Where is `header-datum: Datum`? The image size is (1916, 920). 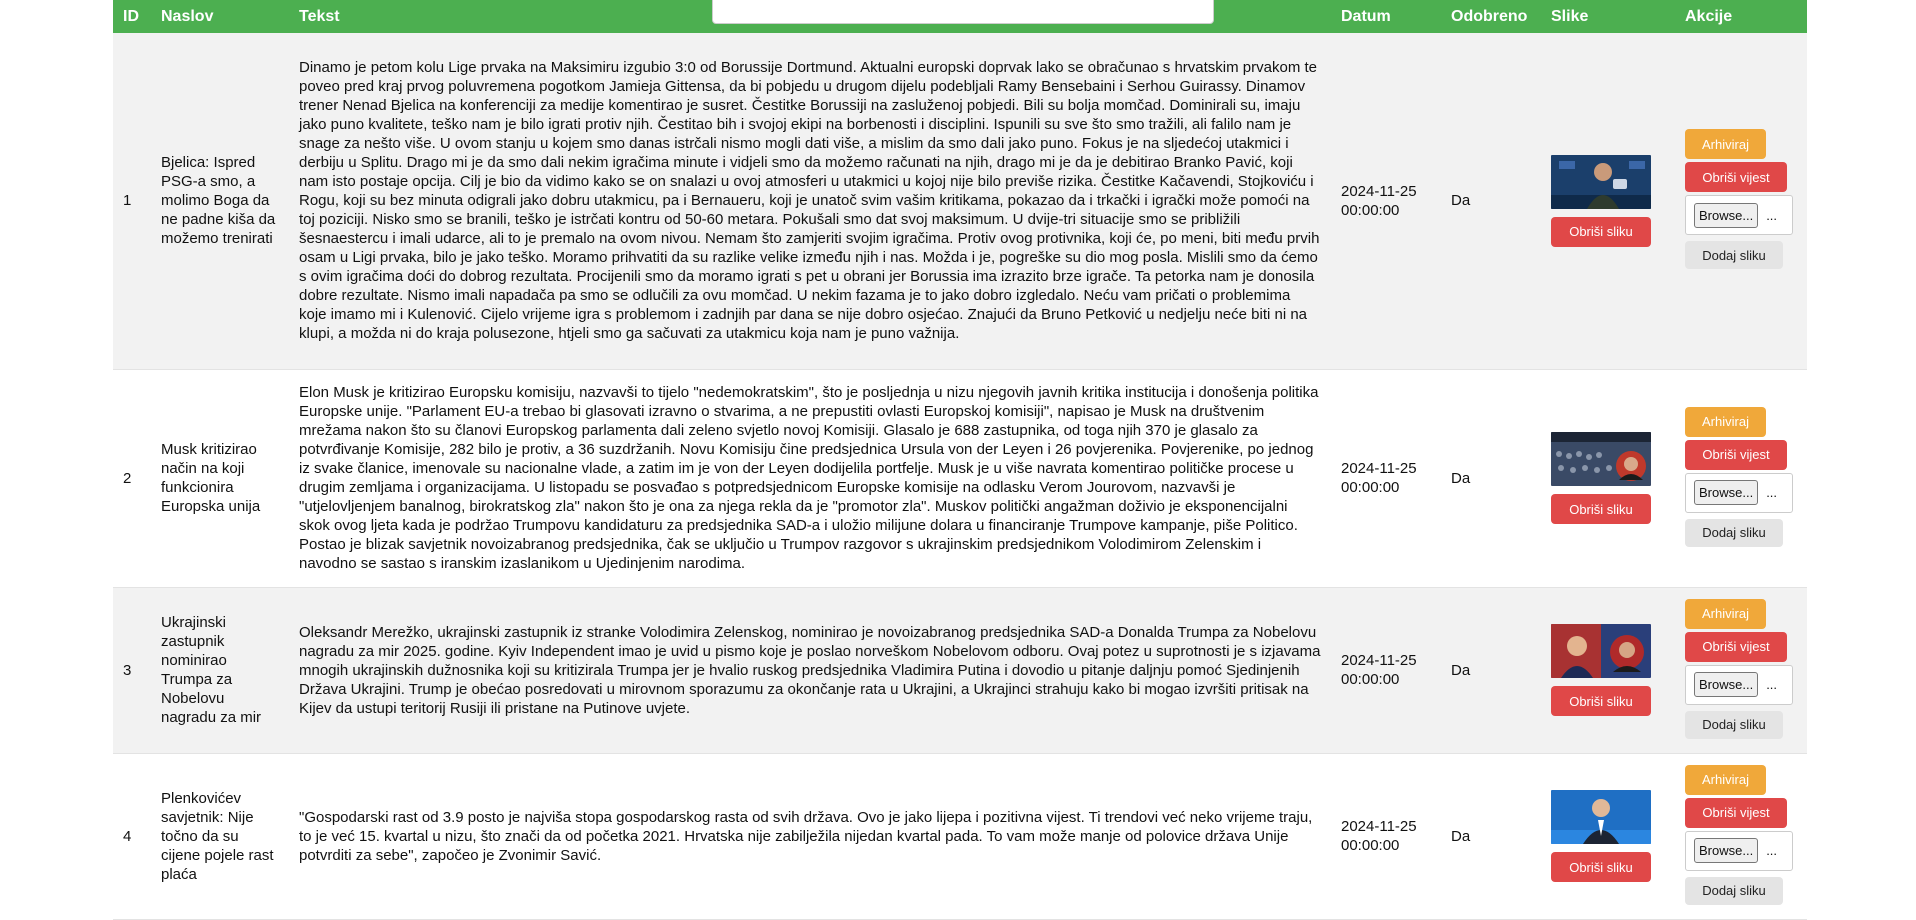 header-datum: Datum is located at coordinates (1386, 16).